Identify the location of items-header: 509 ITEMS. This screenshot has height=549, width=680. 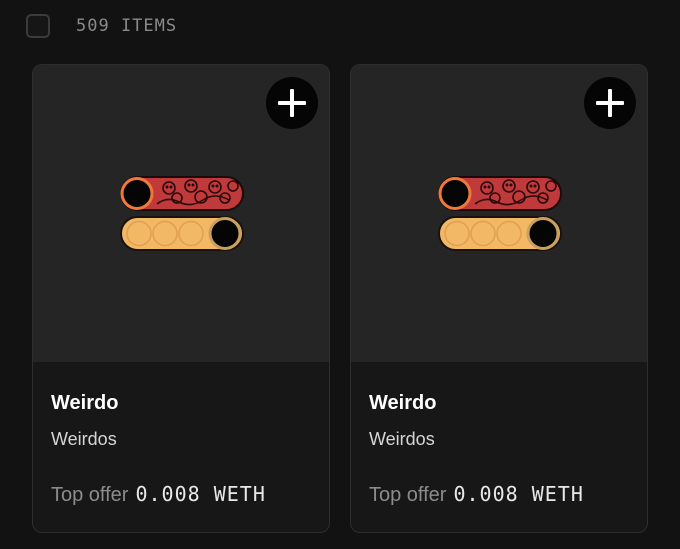
(101, 26).